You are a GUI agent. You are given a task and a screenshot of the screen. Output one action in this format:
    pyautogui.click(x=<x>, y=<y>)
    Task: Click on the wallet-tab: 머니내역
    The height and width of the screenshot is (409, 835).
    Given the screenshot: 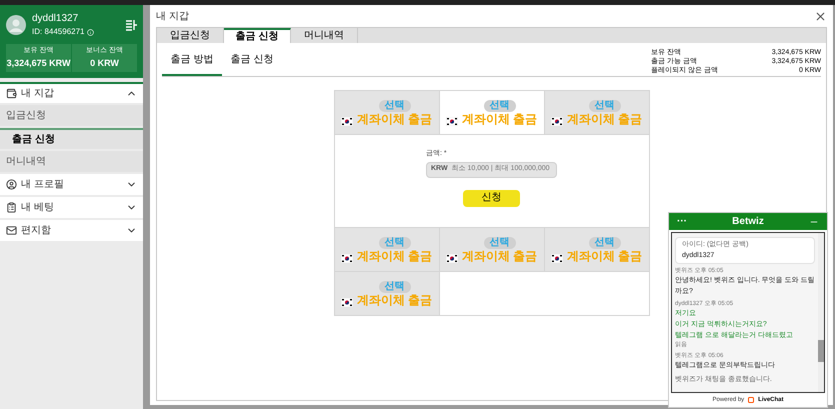 What is the action you would take?
    pyautogui.click(x=324, y=35)
    